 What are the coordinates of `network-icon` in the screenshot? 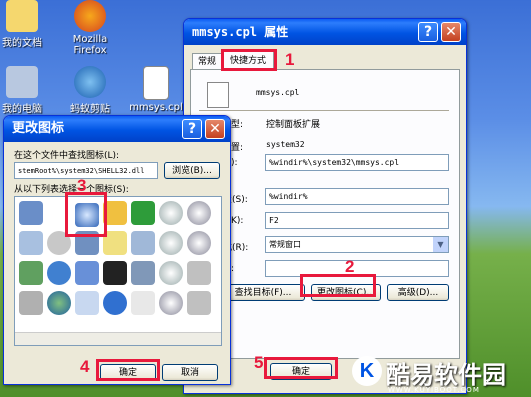 It's located at (143, 243).